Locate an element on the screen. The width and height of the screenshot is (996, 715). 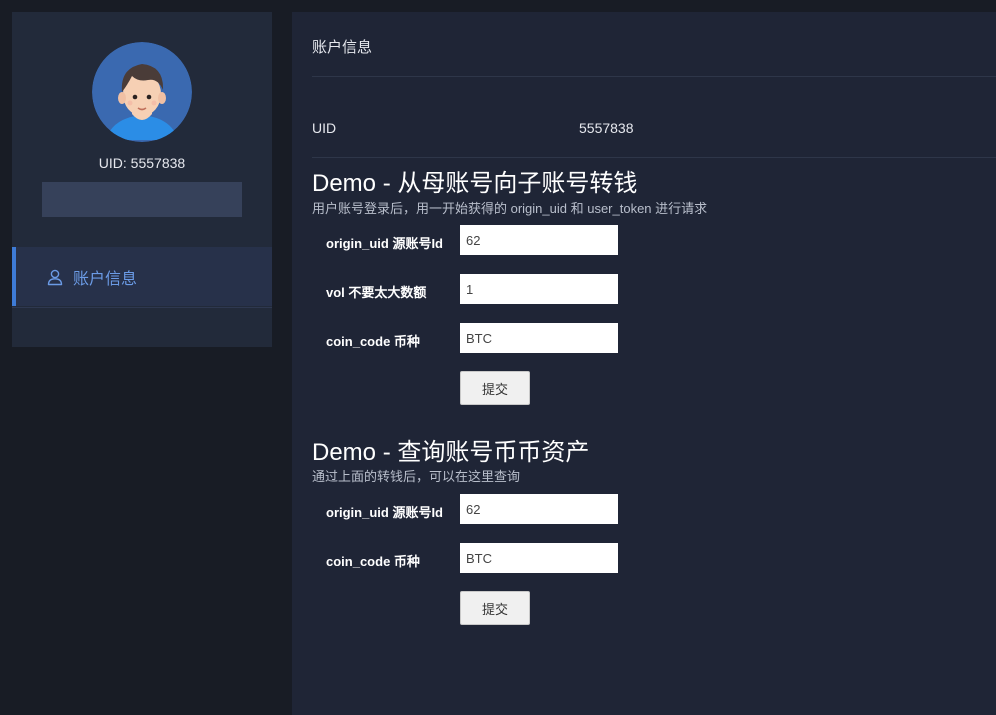
sidebar-item-label: 账户信息 is located at coordinates (105, 279).